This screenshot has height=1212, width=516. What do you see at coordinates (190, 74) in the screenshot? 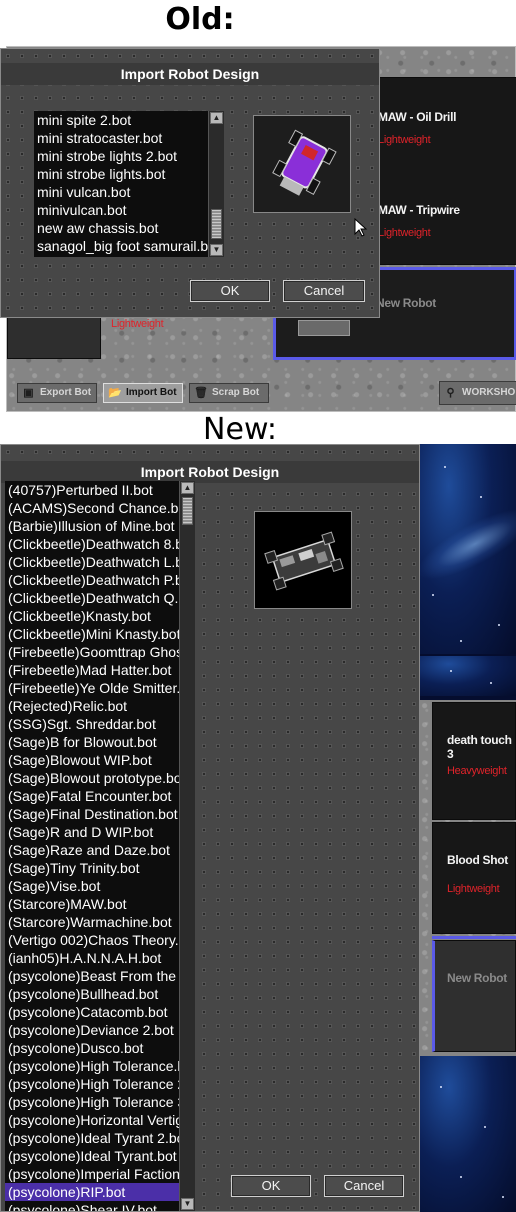
I see `dialog-title: Import Robot Design` at bounding box center [190, 74].